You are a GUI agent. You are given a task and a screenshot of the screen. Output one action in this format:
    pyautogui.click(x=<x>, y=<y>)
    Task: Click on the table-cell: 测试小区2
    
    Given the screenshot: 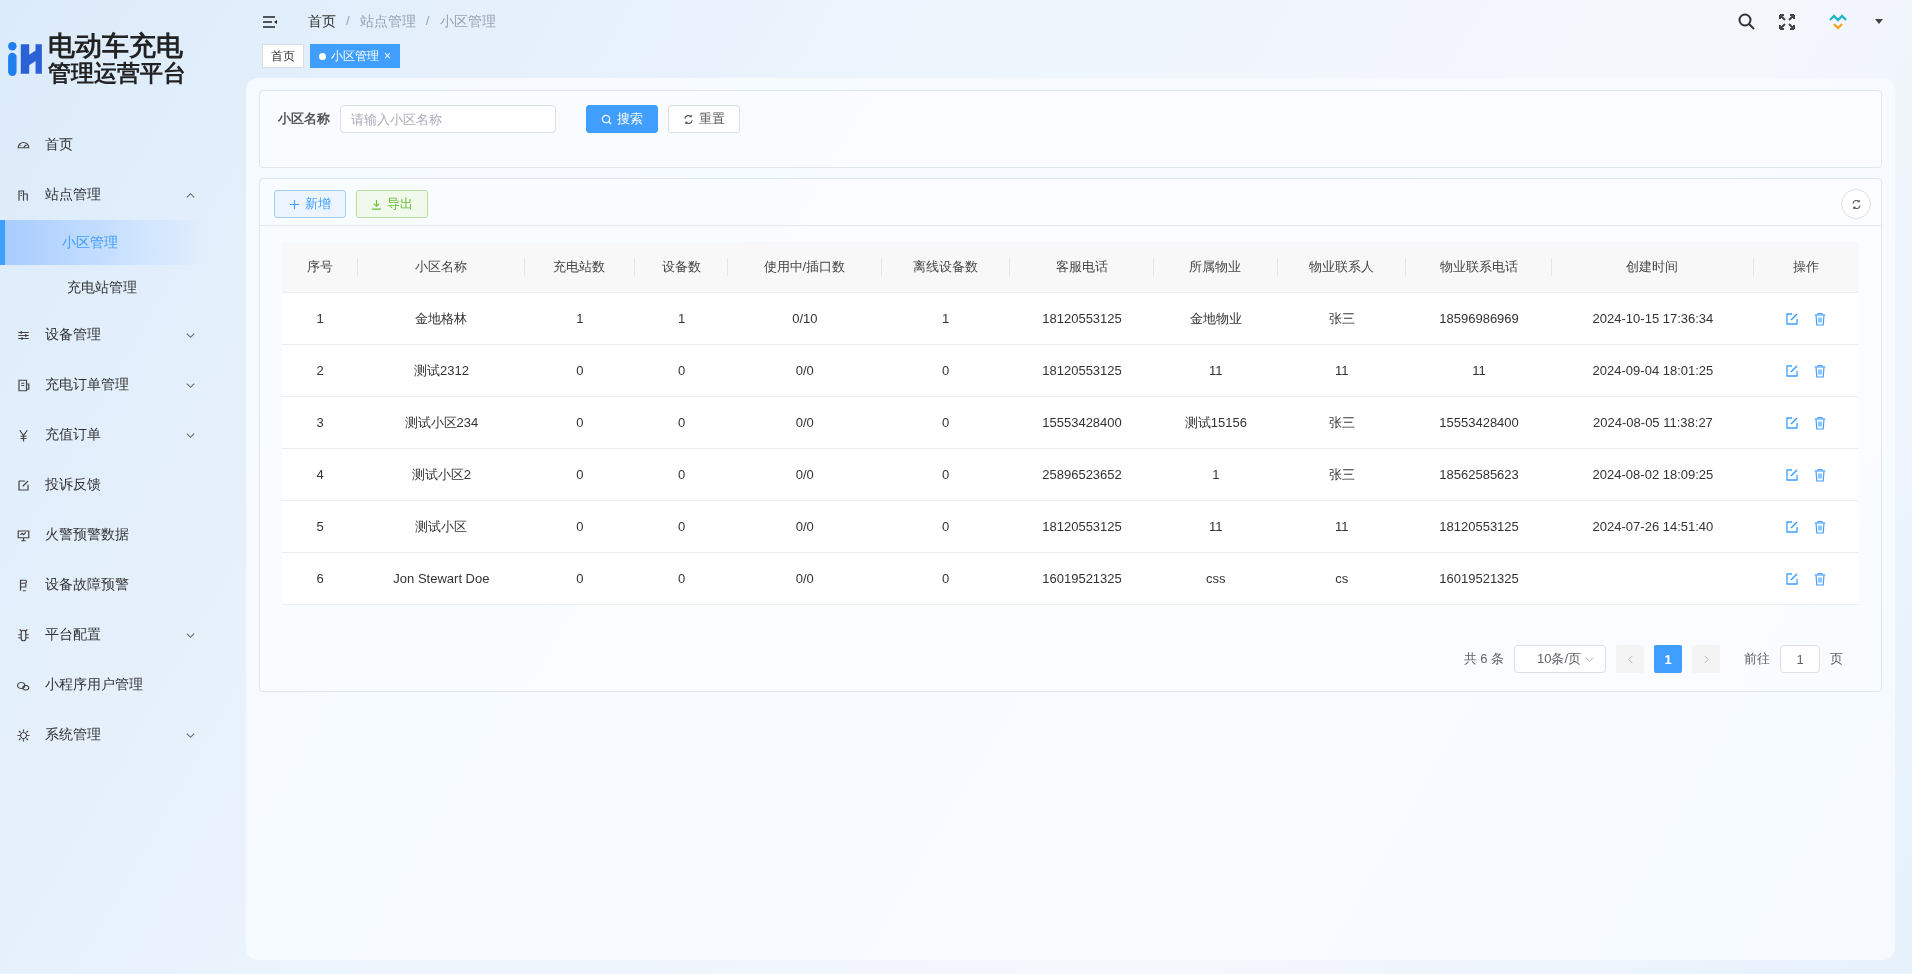 What is the action you would take?
    pyautogui.click(x=441, y=474)
    